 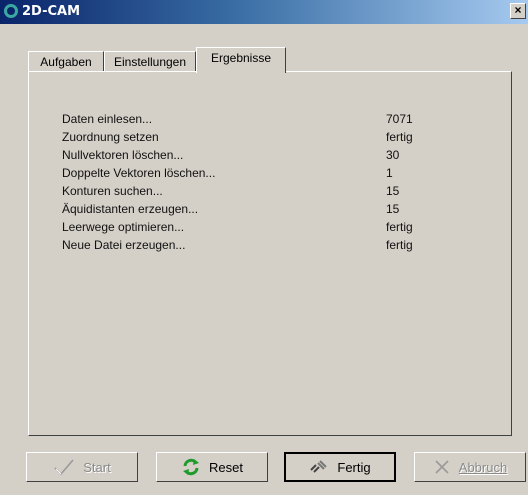 What do you see at coordinates (11, 11) in the screenshot?
I see `app-icon` at bounding box center [11, 11].